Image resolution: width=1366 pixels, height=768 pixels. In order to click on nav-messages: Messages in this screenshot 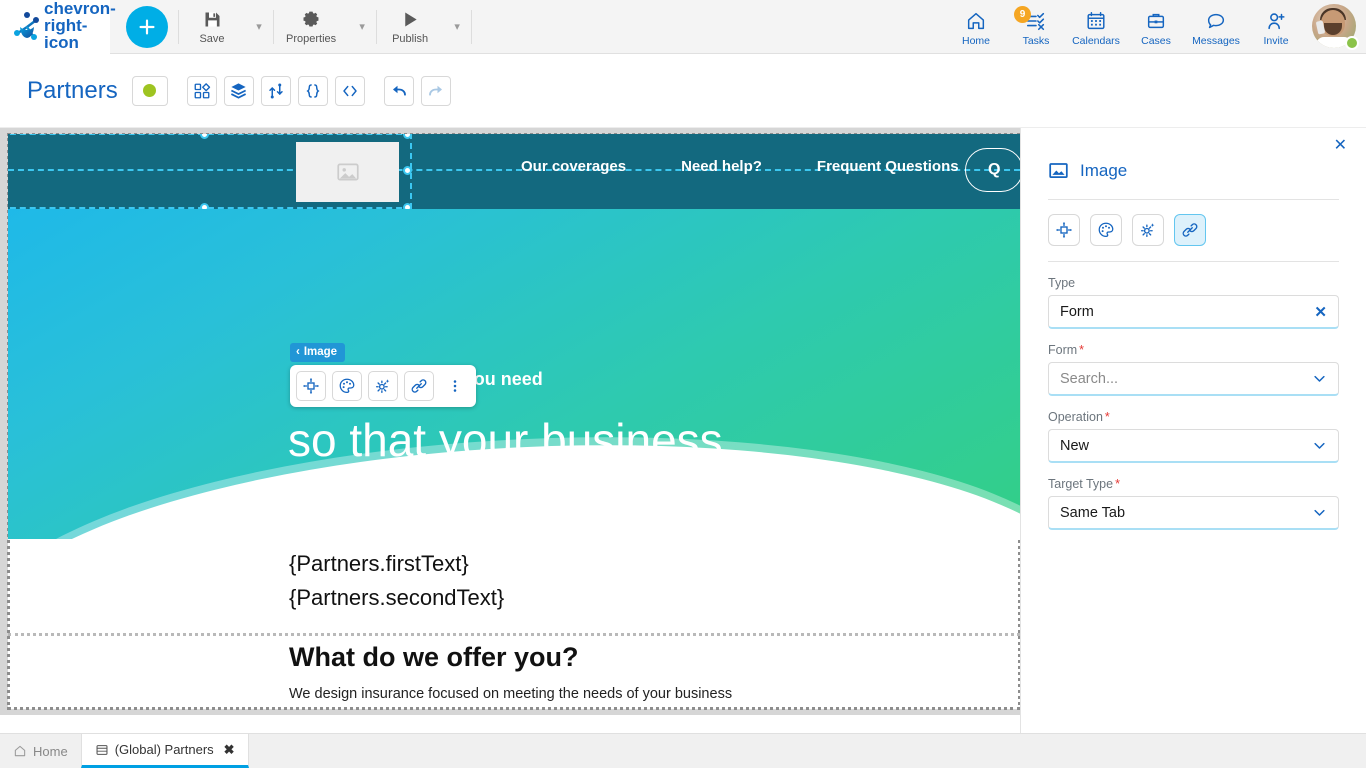, I will do `click(1216, 26)`.